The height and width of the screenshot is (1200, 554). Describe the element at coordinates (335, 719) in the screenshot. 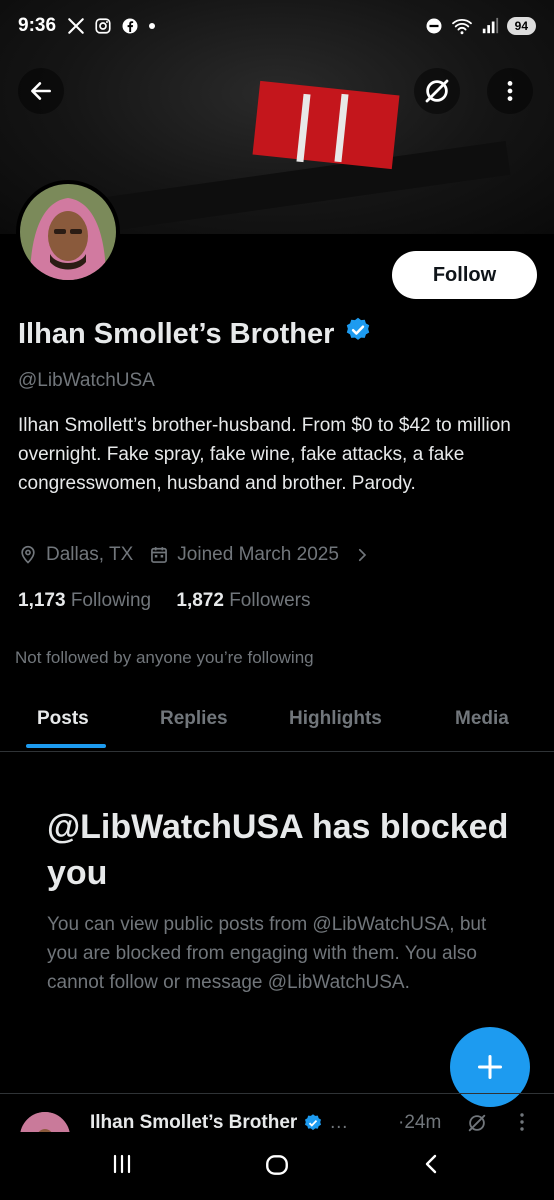

I see `tab-highlights: Highlights` at that location.